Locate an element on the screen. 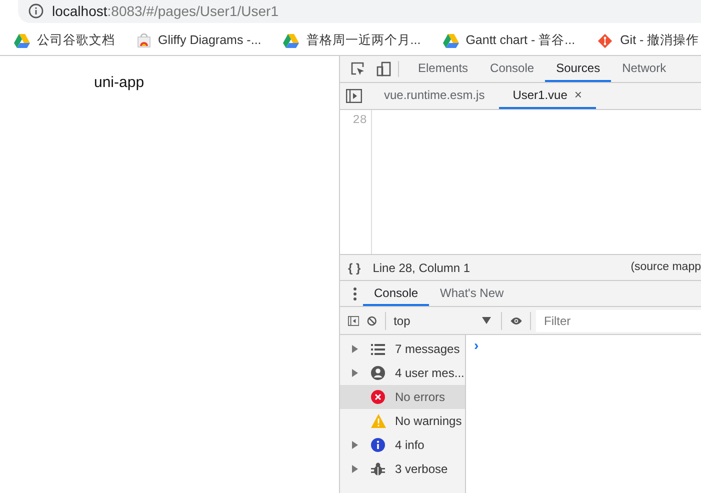 This screenshot has width=701, height=493. source-map-status: (source mapp is located at coordinates (665, 267).